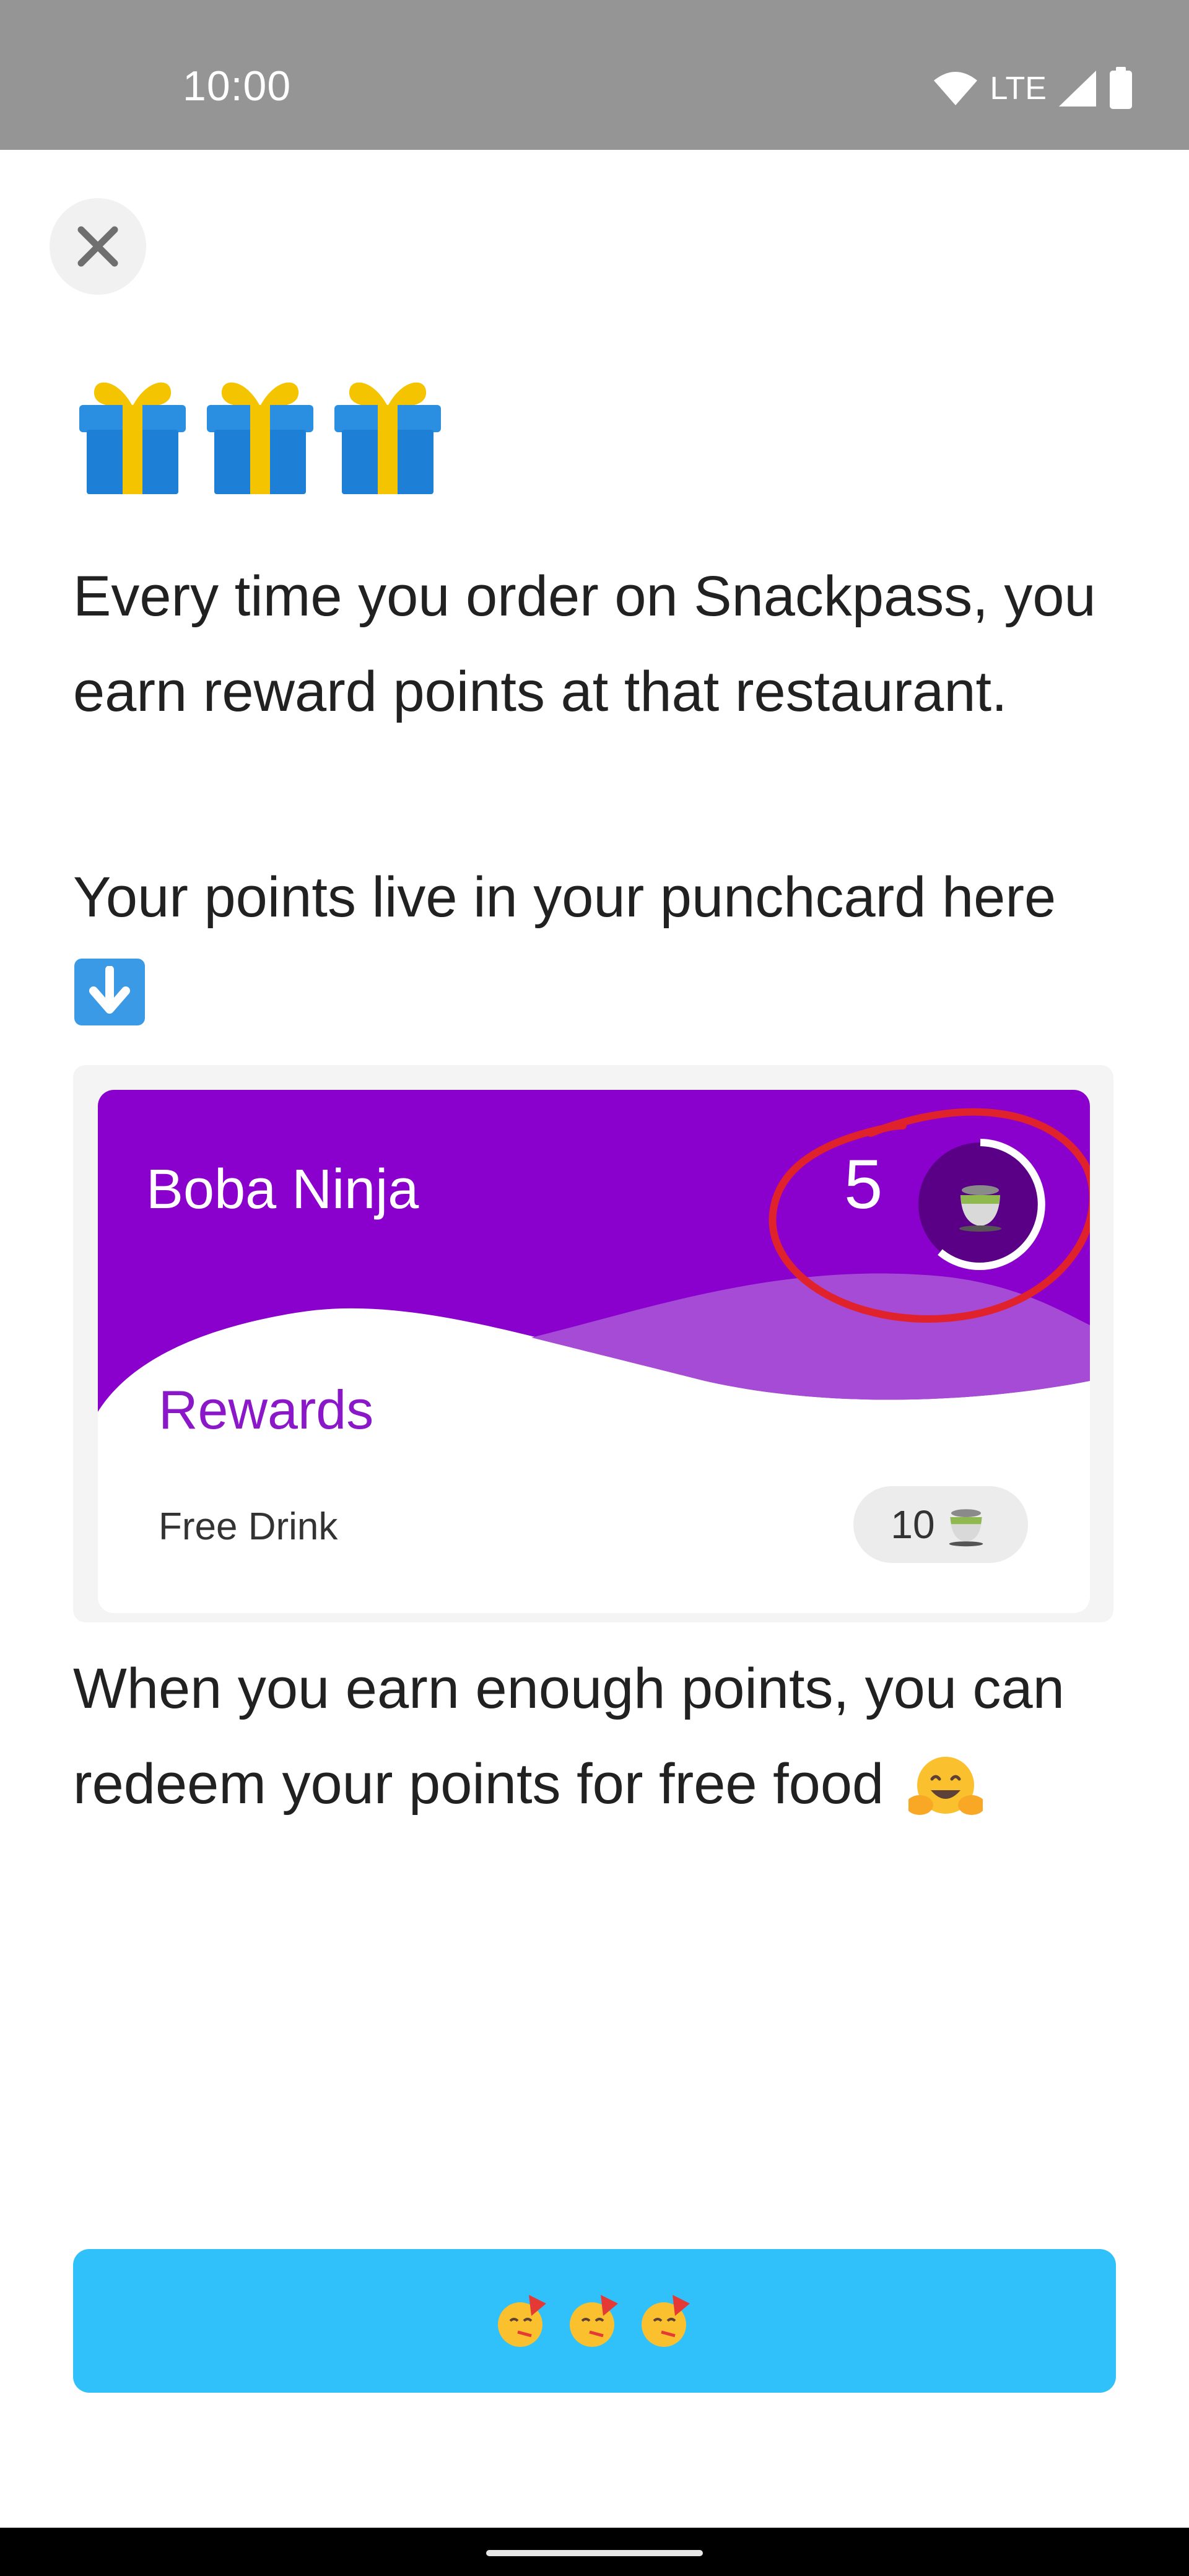 Image resolution: width=1189 pixels, height=2576 pixels. I want to click on status-time: 10:00, so click(237, 86).